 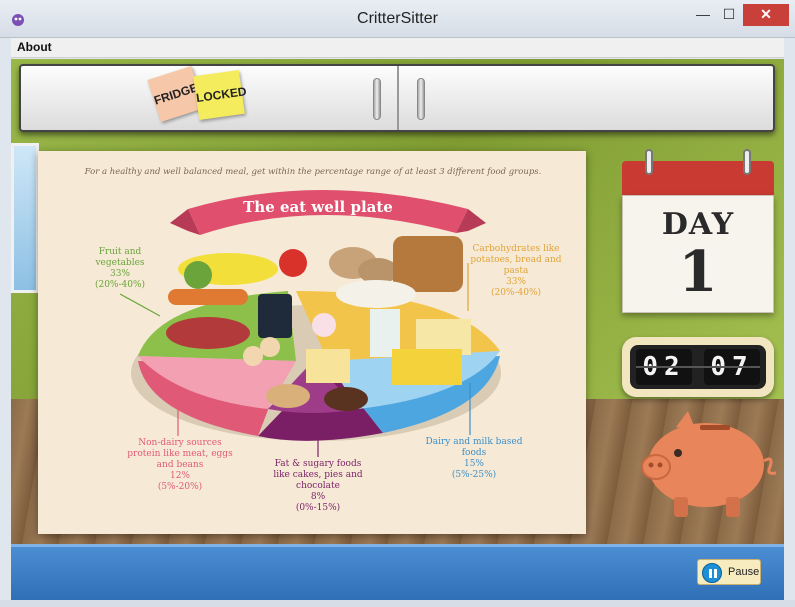 What do you see at coordinates (698, 224) in the screenshot?
I see `calendar-day-label: DAY` at bounding box center [698, 224].